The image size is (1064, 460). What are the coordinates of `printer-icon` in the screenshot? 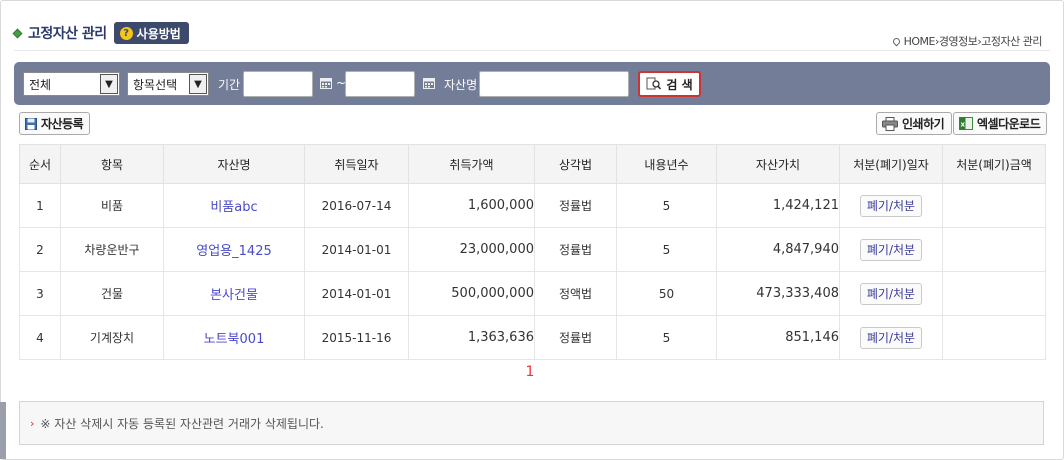 It's located at (890, 123).